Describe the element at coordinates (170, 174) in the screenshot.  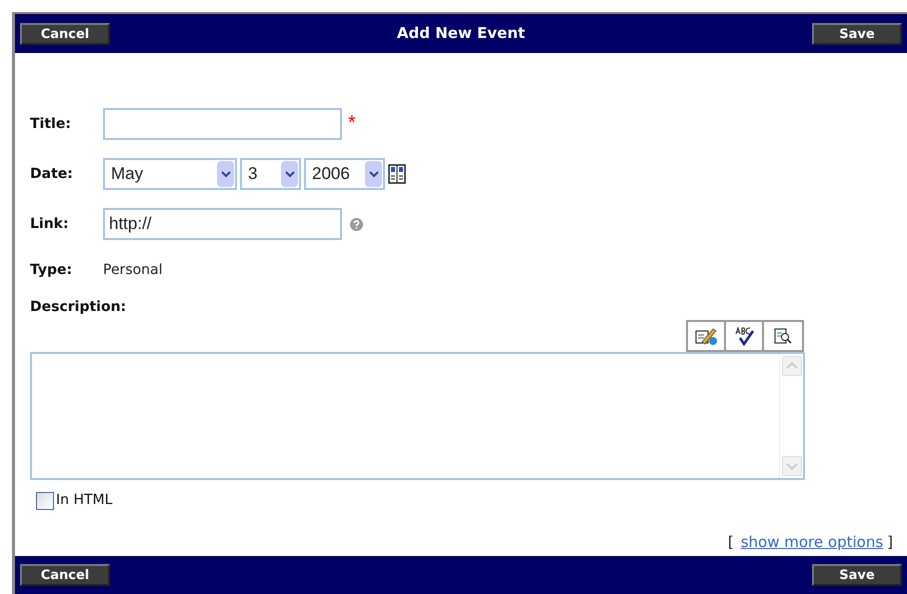
I see `month-select: May` at that location.